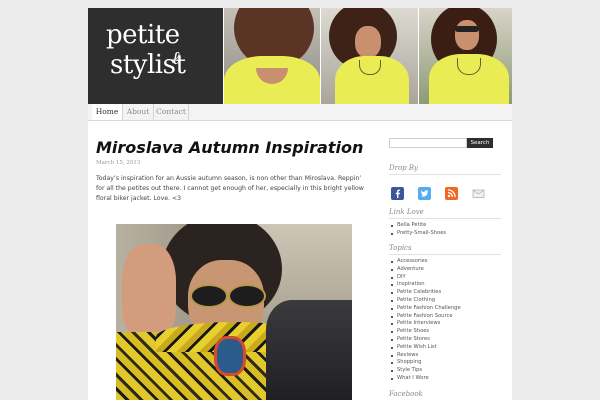 This screenshot has width=600, height=400. What do you see at coordinates (425, 270) in the screenshot?
I see `topic-item: Adventure` at bounding box center [425, 270].